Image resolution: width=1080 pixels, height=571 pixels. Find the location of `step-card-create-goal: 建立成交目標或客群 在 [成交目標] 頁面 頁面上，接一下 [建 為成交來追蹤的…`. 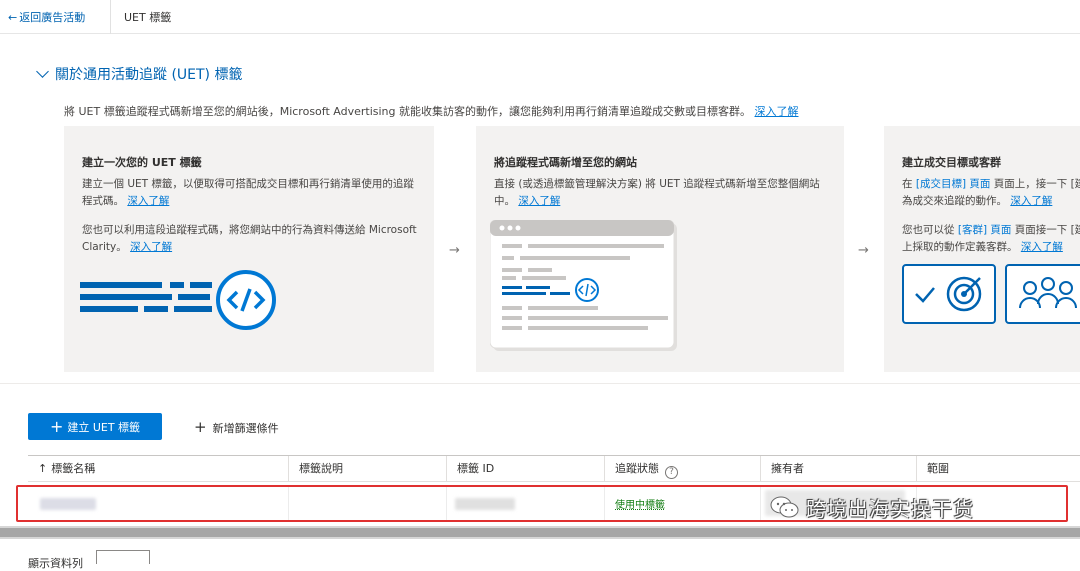

step-card-create-goal: 建立成交目標或客群 在 [成交目標] 頁面 頁面上，接一下 [建 為成交來追蹤的… is located at coordinates (982, 249).